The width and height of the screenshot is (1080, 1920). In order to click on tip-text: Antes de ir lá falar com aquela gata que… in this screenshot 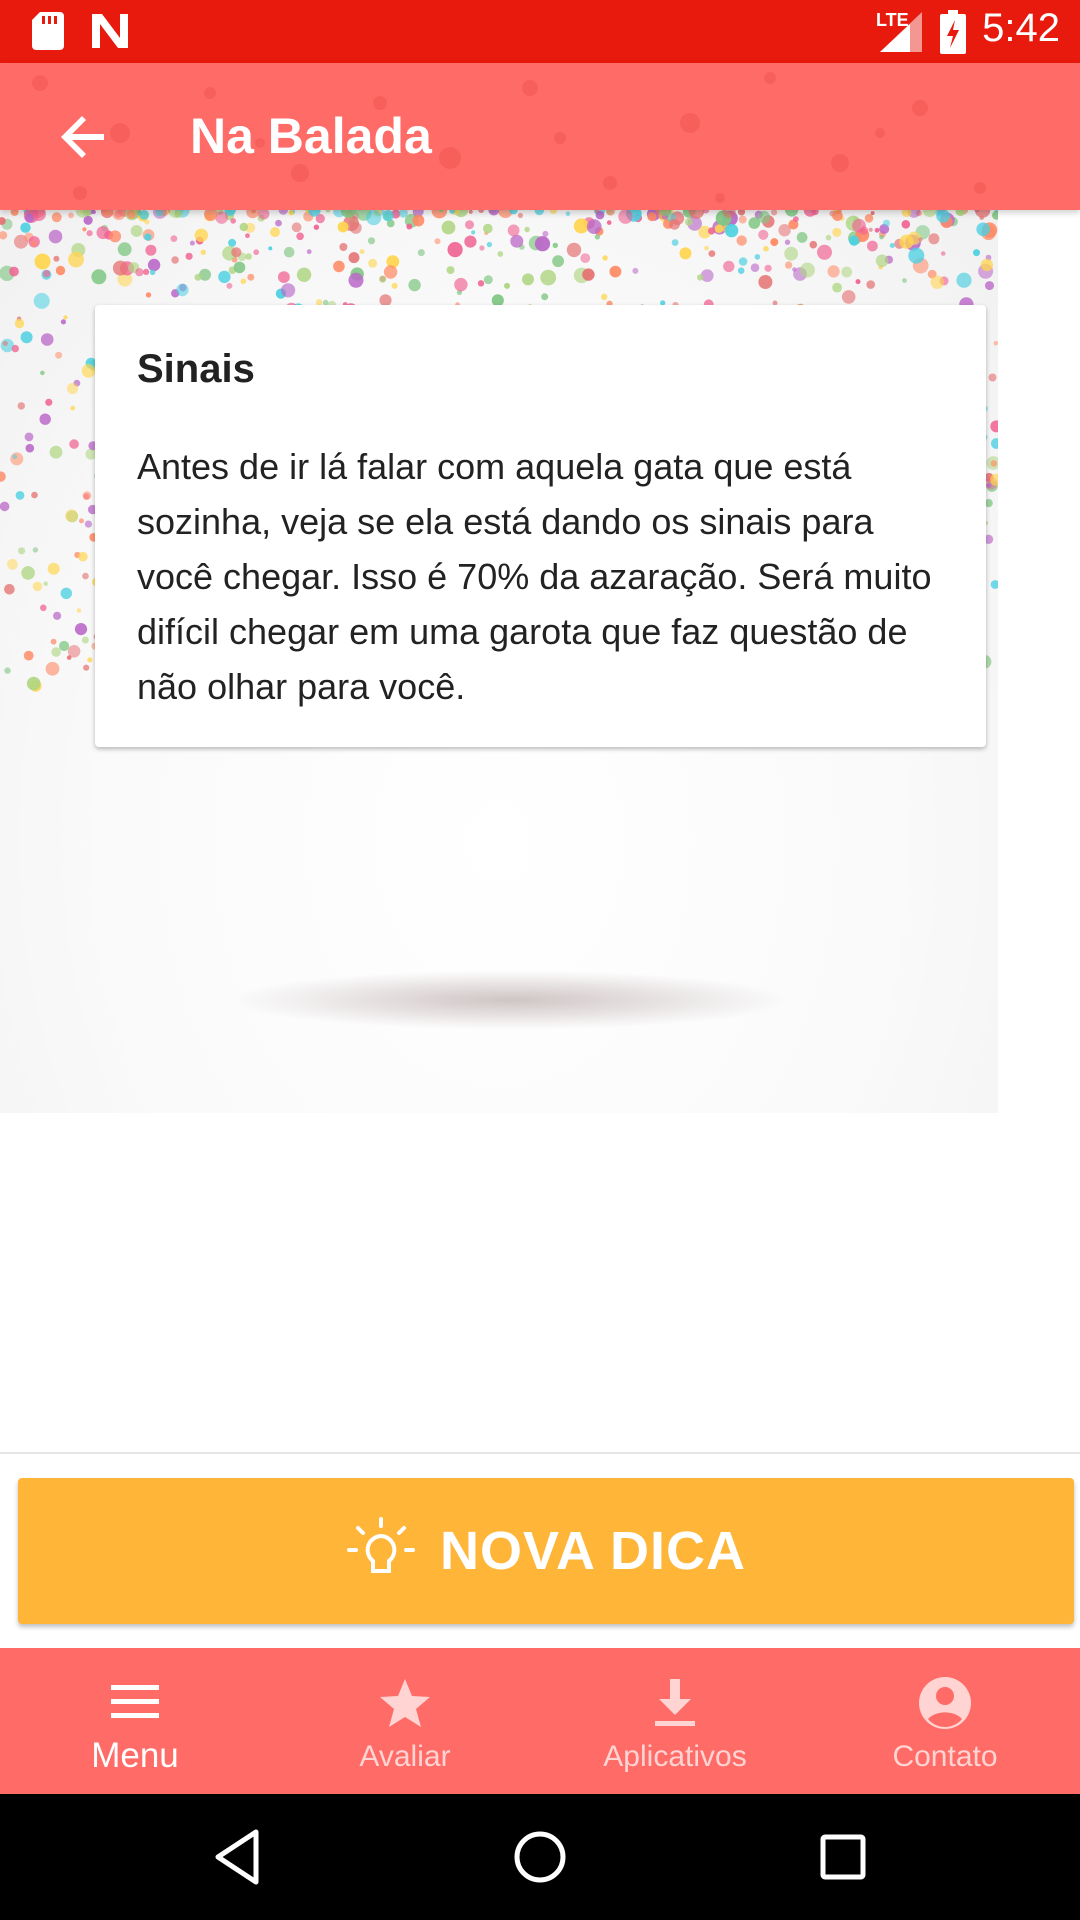, I will do `click(534, 576)`.